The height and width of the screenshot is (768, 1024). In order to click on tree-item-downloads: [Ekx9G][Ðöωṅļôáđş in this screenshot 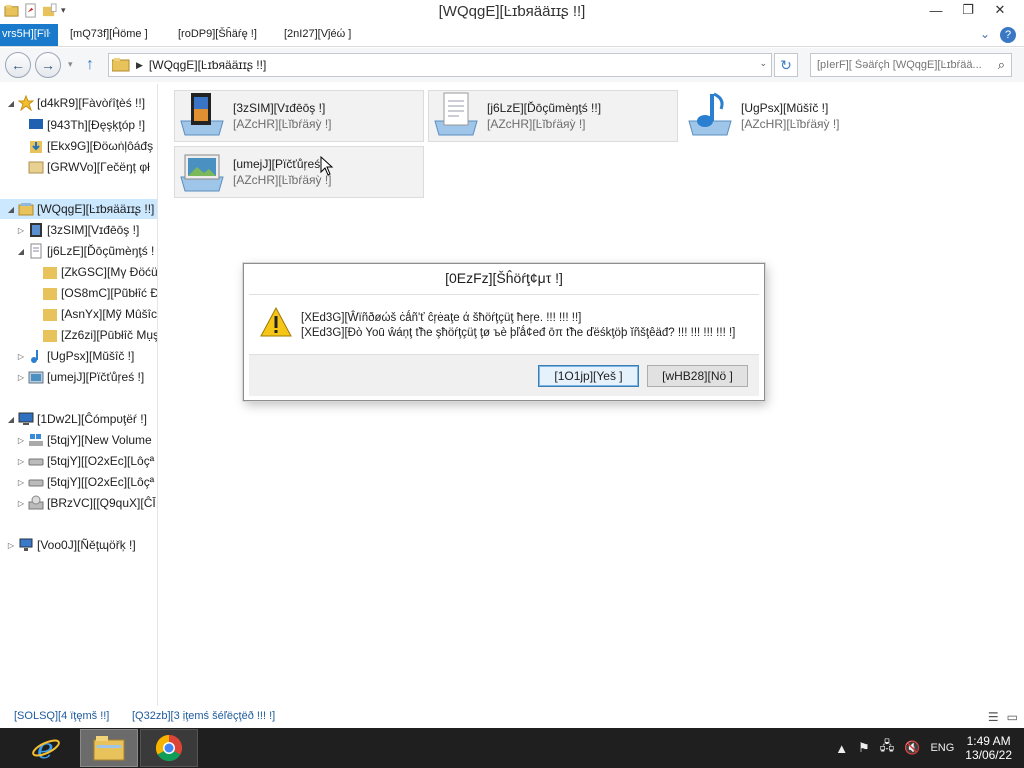, I will do `click(84, 146)`.